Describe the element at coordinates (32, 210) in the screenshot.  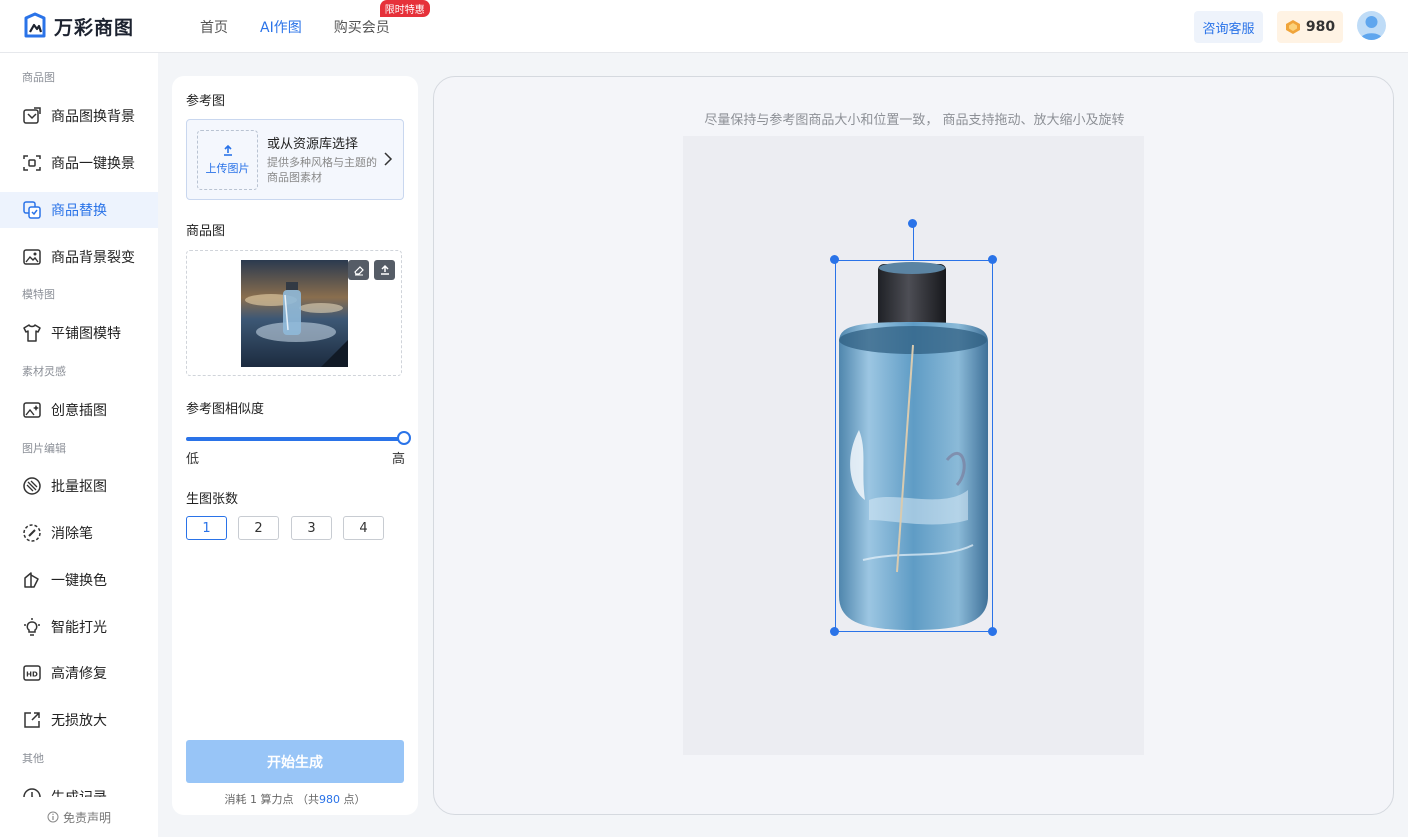
I see `product-replace-icon` at that location.